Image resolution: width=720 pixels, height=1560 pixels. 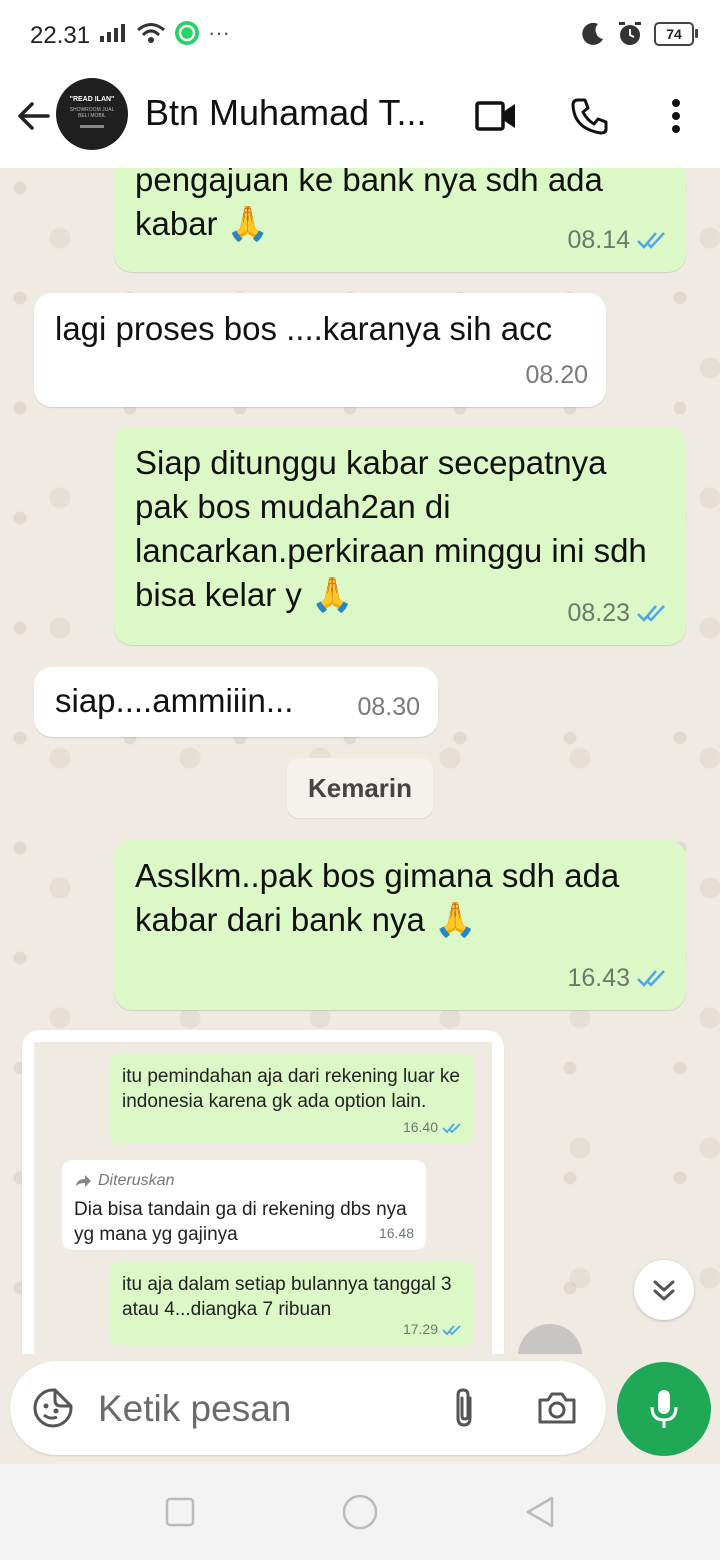 I want to click on image-chat-meta: 16.40, so click(x=432, y=1127).